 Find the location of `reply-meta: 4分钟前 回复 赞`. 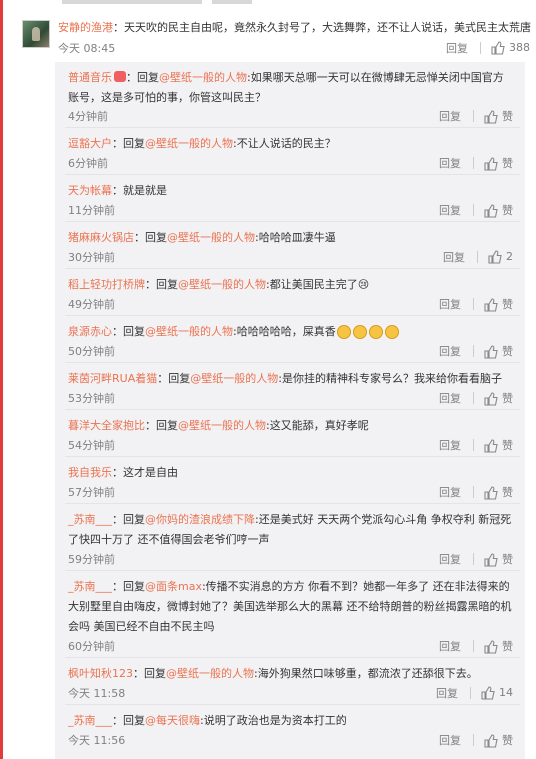

reply-meta: 4分钟前 回复 赞 is located at coordinates (290, 116).